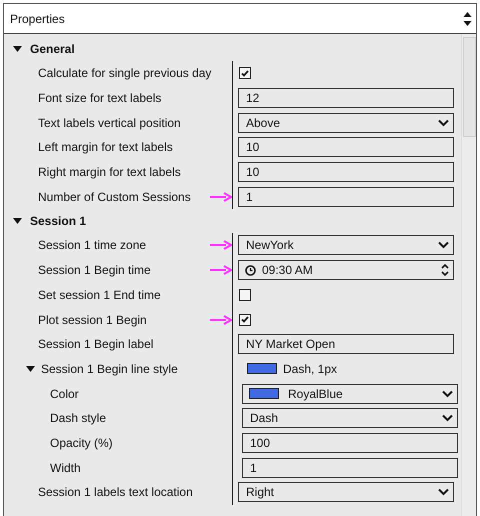 The height and width of the screenshot is (516, 480). What do you see at coordinates (65, 468) in the screenshot?
I see `property-label: Width` at bounding box center [65, 468].